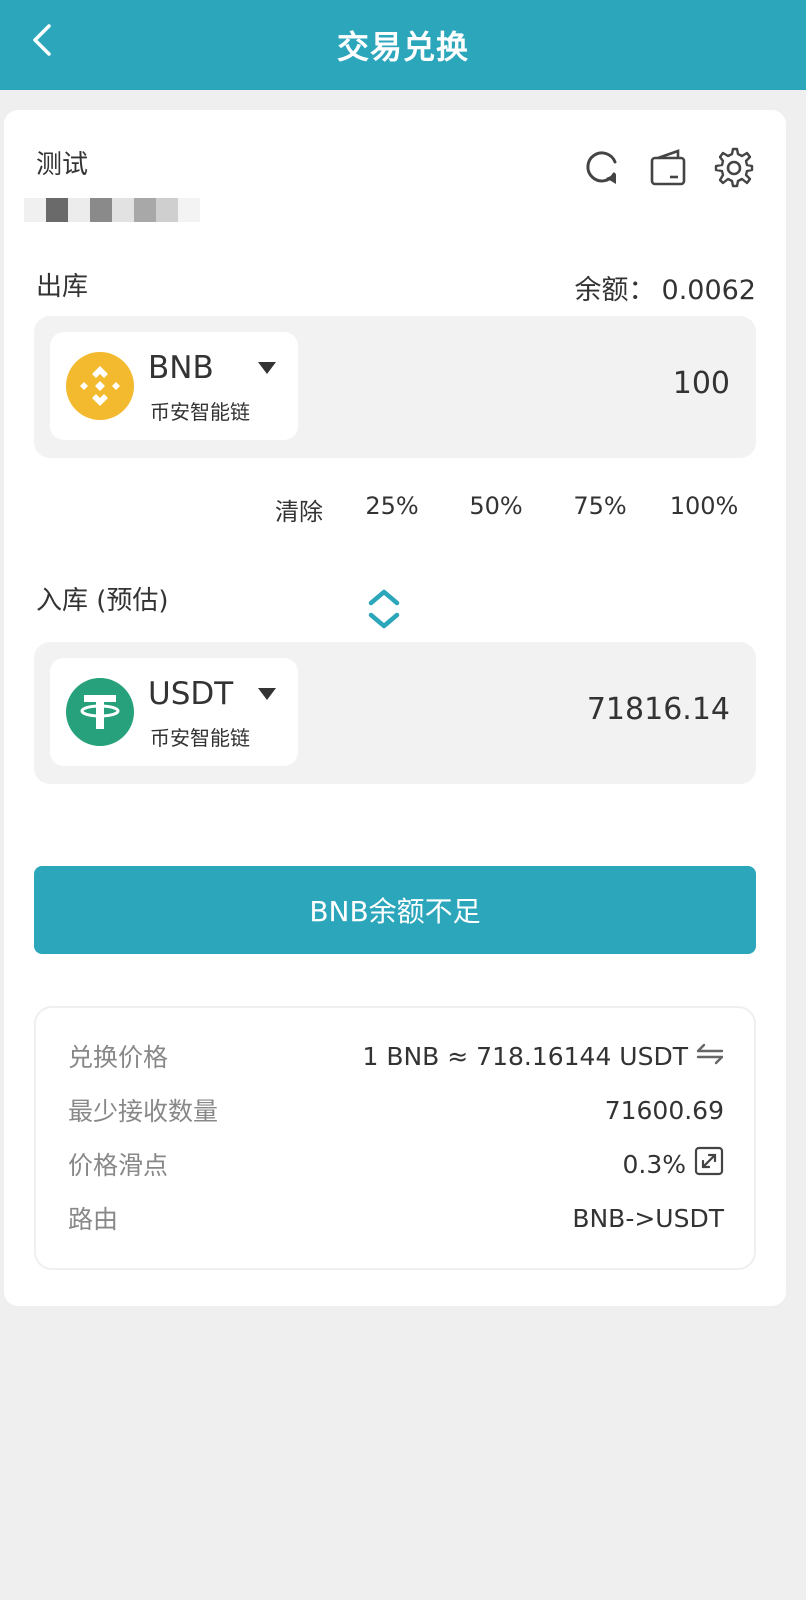 This screenshot has width=806, height=1600. I want to click on top-action-icons, so click(668, 168).